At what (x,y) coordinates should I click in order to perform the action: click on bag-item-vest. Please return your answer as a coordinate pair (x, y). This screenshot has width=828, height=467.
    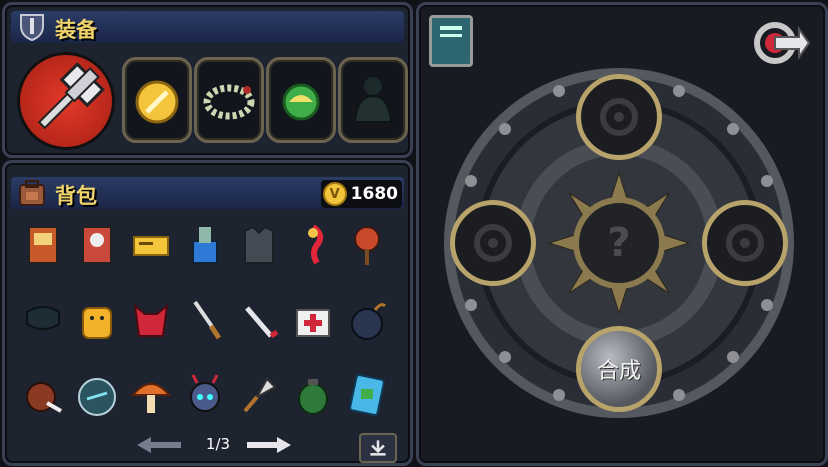
    Looking at the image, I should click on (259, 245).